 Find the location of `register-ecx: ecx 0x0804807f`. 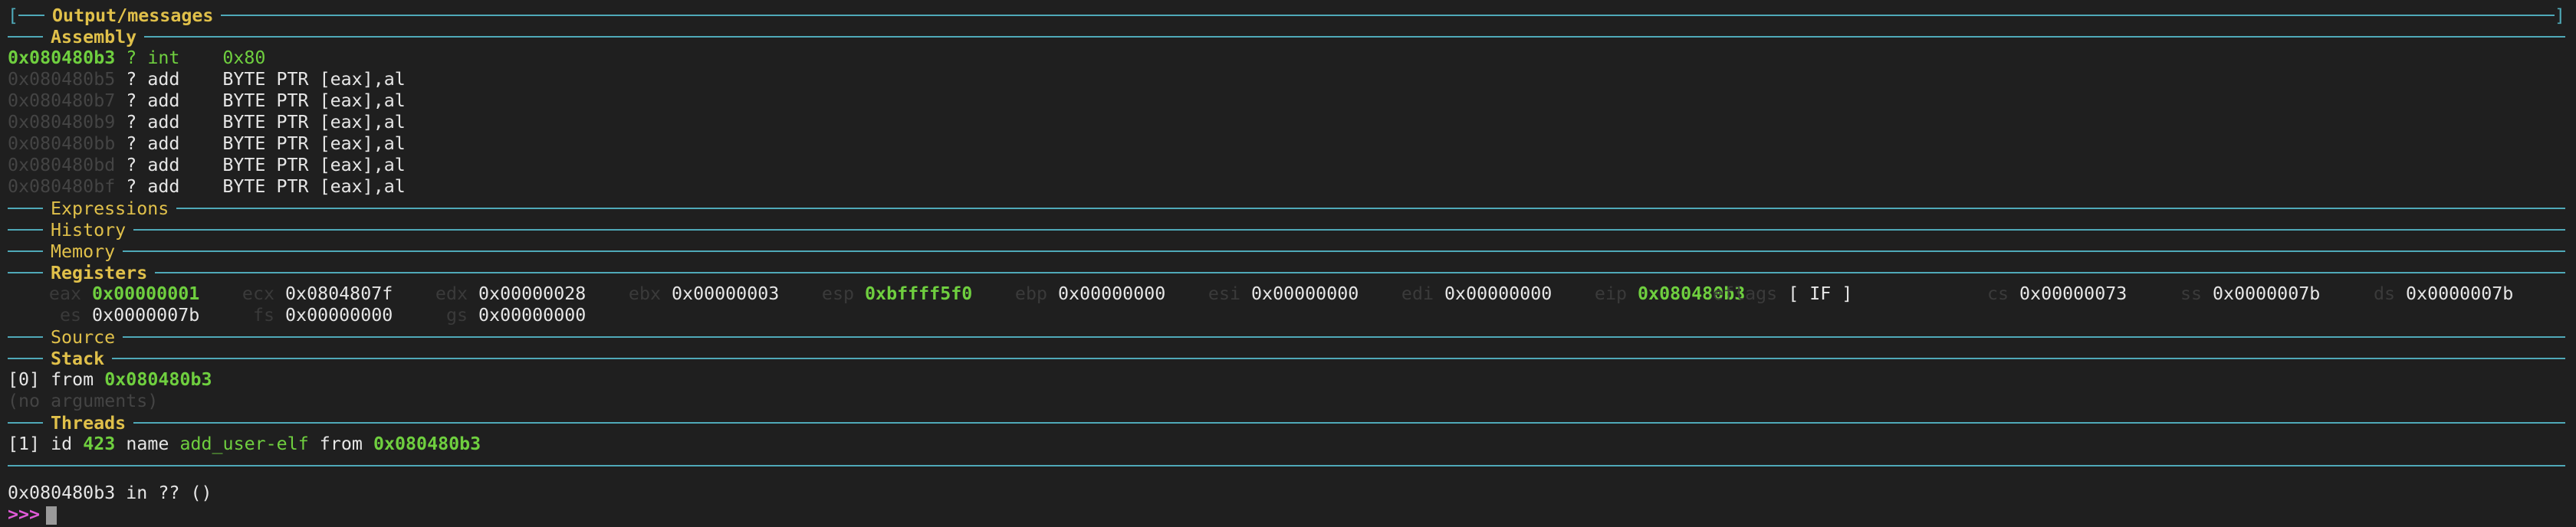

register-ecx: ecx 0x0804807f is located at coordinates (297, 294).